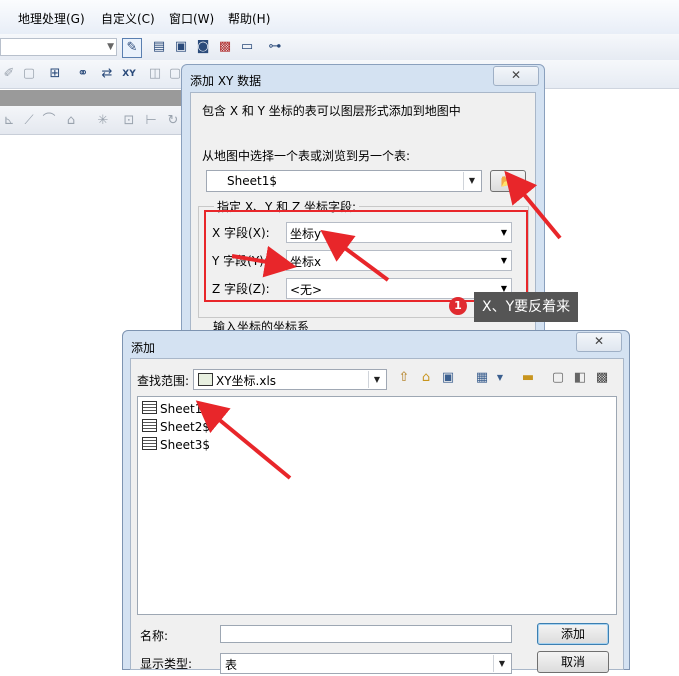 Image resolution: width=679 pixels, height=676 pixels. Describe the element at coordinates (355, 255) in the screenshot. I see `arrow-to-x-field` at that location.